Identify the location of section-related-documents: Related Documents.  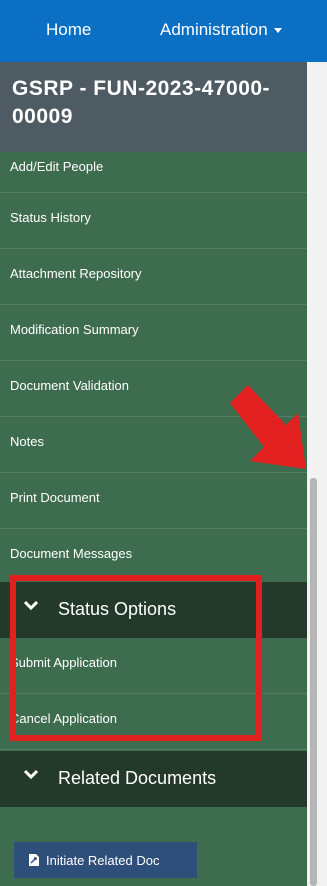
(153, 779).